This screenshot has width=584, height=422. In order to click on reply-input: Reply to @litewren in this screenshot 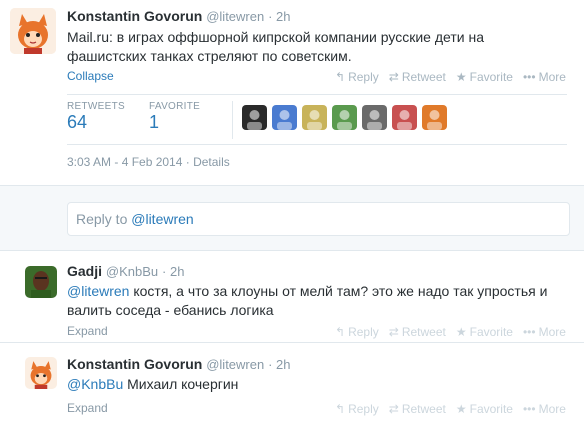, I will do `click(318, 219)`.